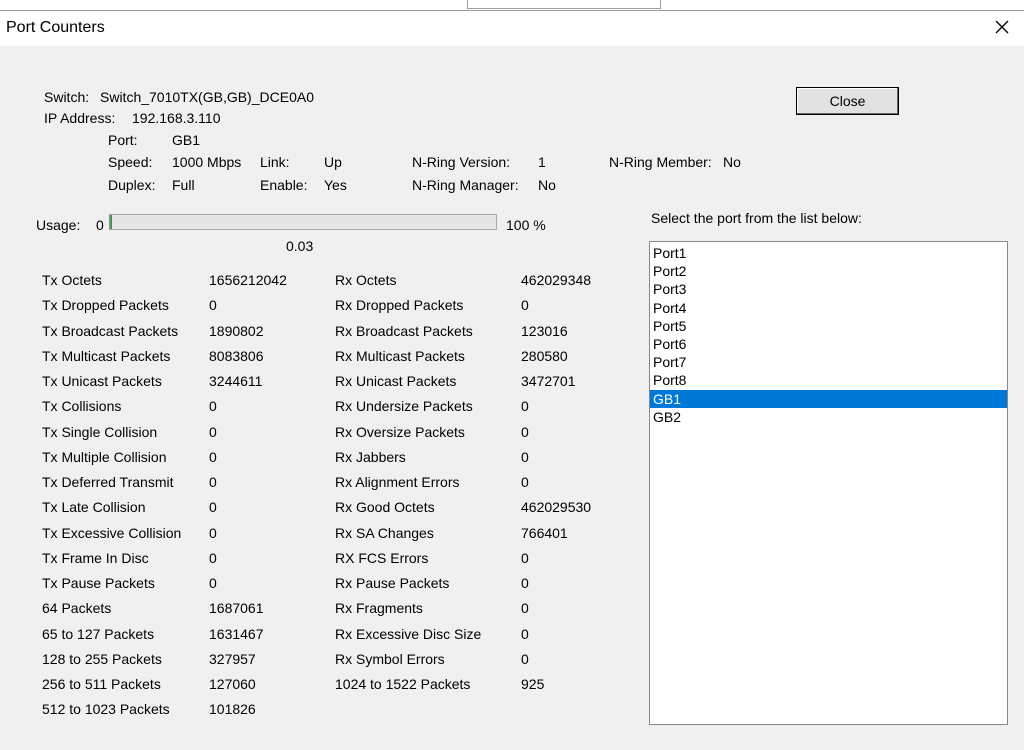 The width and height of the screenshot is (1024, 750). I want to click on counter-label: Rx Undersize Packets, so click(404, 406).